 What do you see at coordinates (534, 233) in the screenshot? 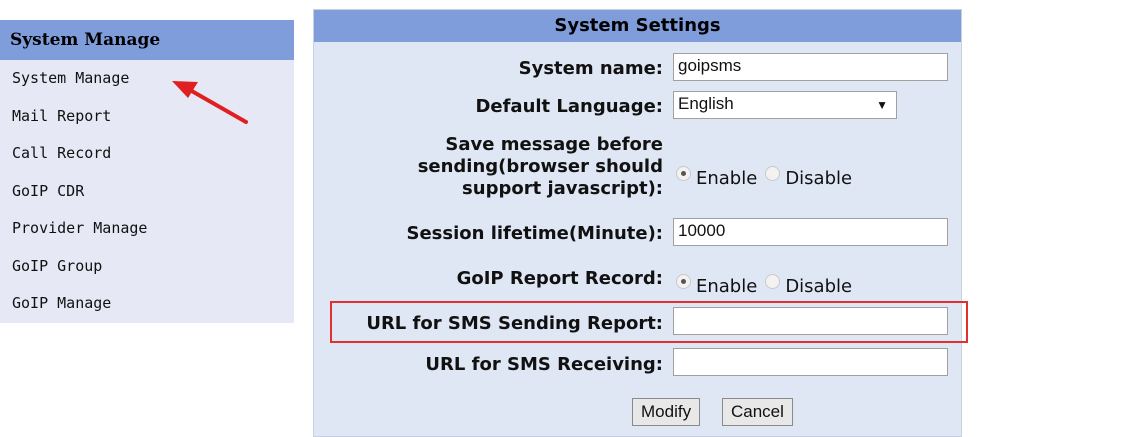
I see `session-lifetime-label: Session lifetime(Minute):` at bounding box center [534, 233].